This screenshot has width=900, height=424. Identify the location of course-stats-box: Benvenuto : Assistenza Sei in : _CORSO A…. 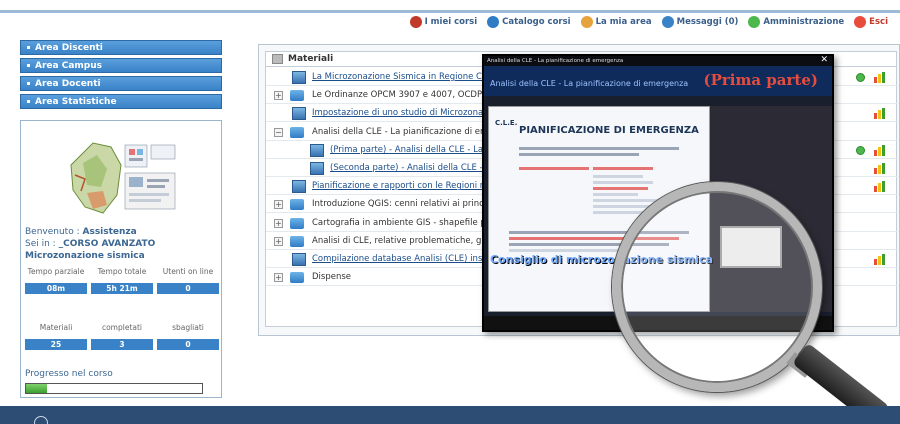
(121, 259).